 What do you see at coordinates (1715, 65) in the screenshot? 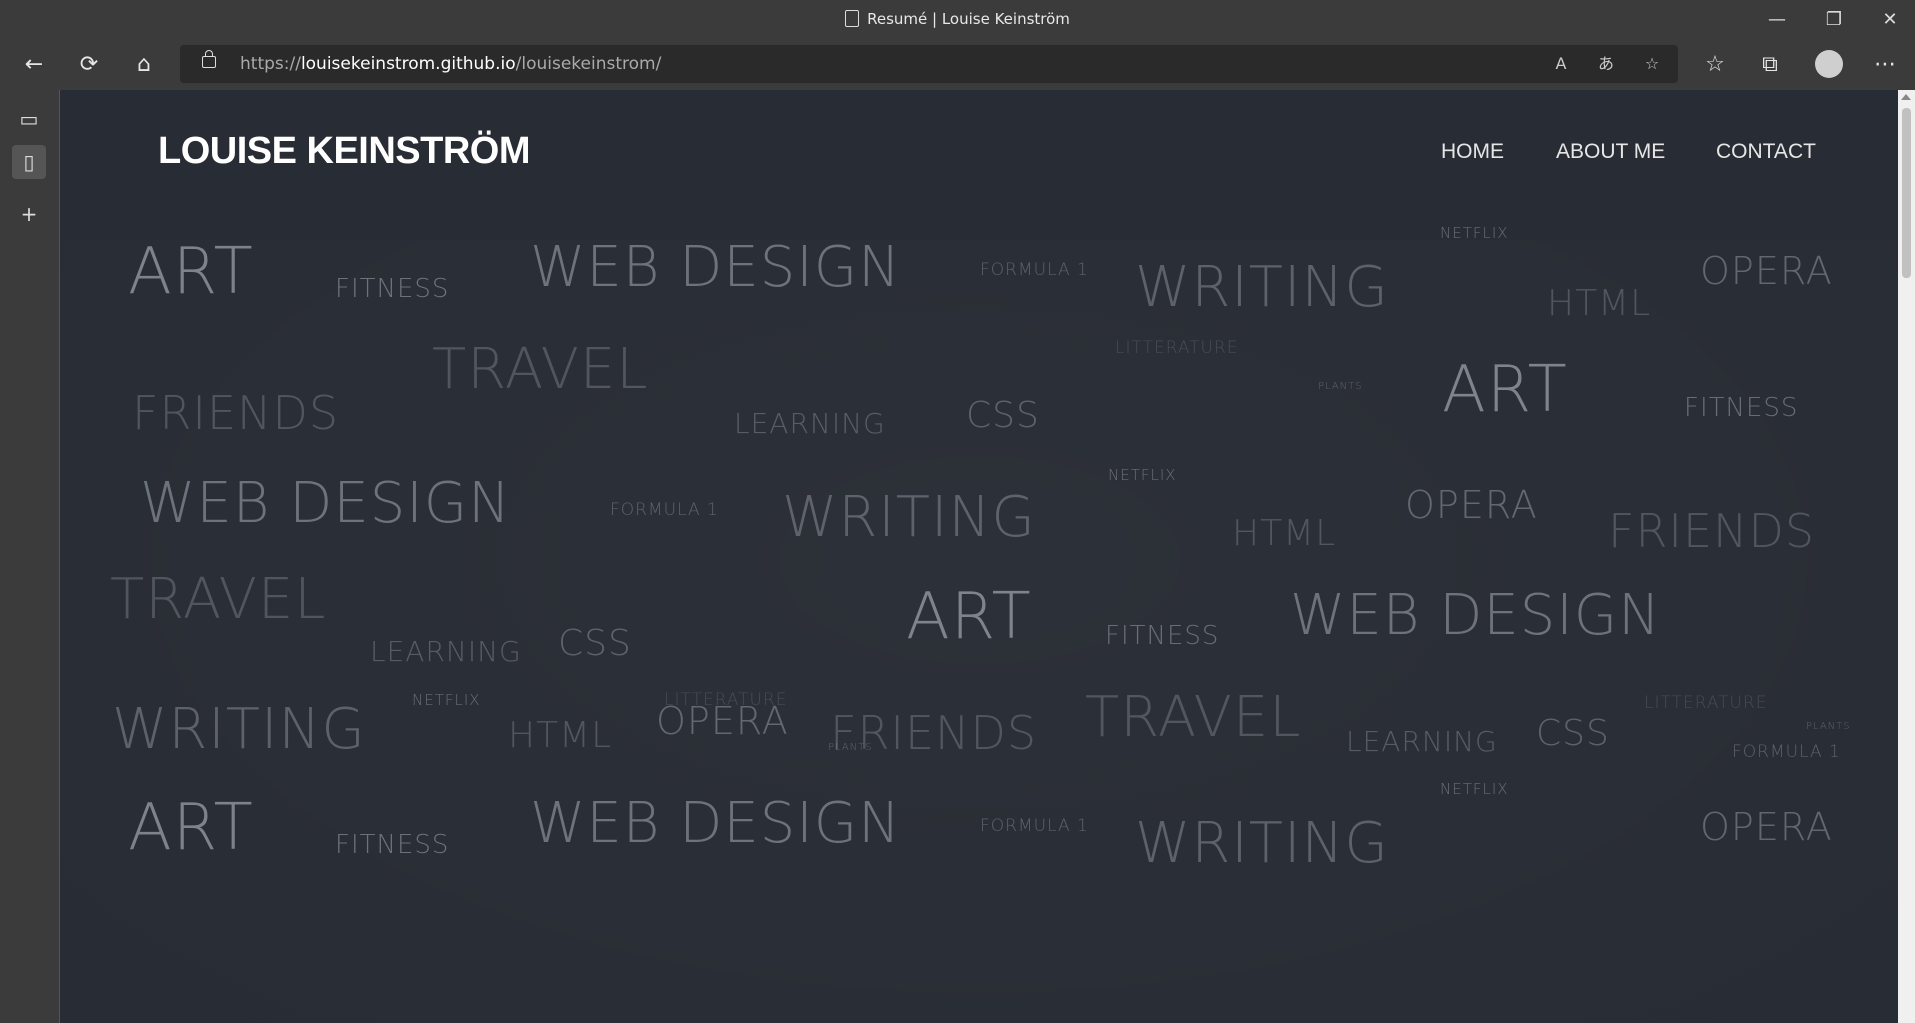
I see `favorites-icon: ☆` at bounding box center [1715, 65].